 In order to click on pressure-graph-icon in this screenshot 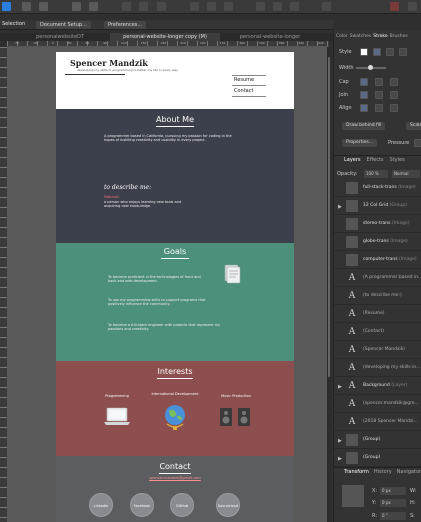, I will do `click(417, 143)`.